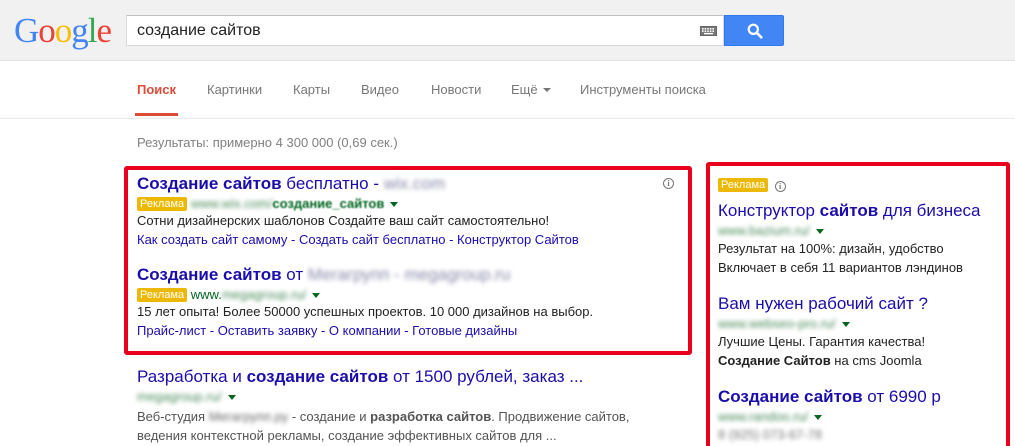 The width and height of the screenshot is (1015, 446). What do you see at coordinates (876, 360) in the screenshot?
I see `side-ad-description-text: на cms Joomla` at bounding box center [876, 360].